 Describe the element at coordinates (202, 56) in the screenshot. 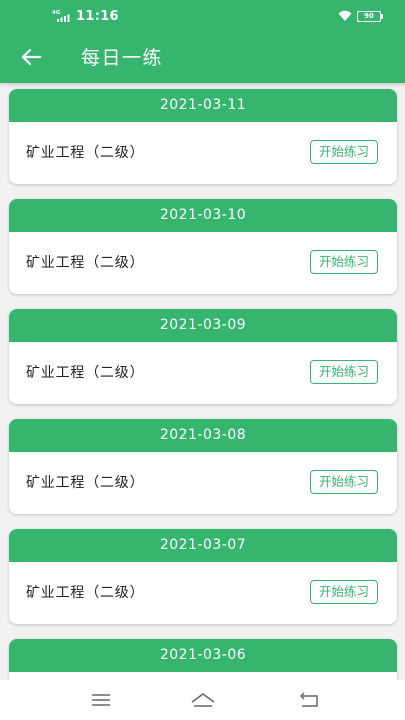

I see `app-bar: 每日一练` at that location.